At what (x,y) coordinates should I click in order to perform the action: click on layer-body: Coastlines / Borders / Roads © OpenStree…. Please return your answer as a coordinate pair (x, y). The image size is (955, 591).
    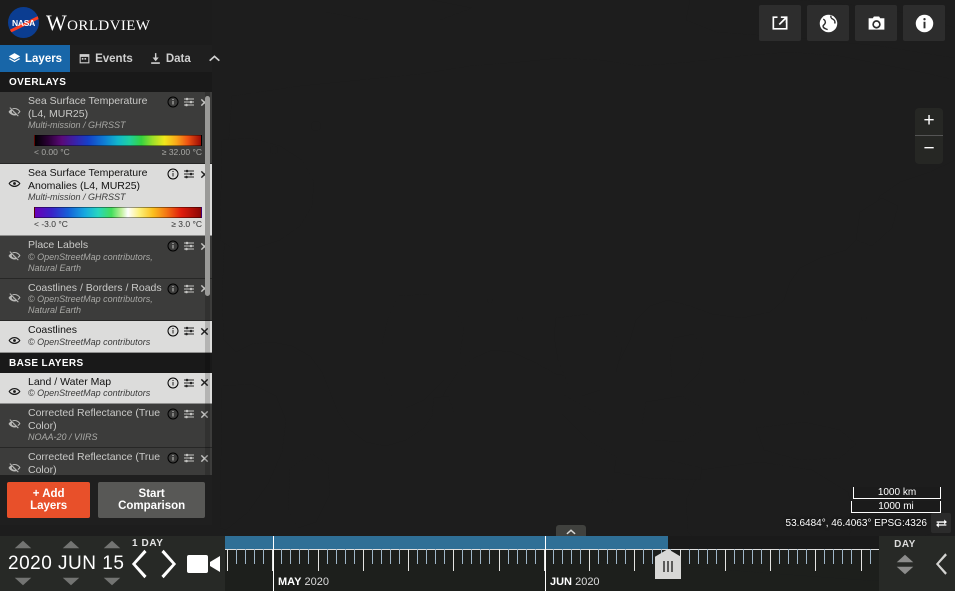
    Looking at the image, I should click on (120, 300).